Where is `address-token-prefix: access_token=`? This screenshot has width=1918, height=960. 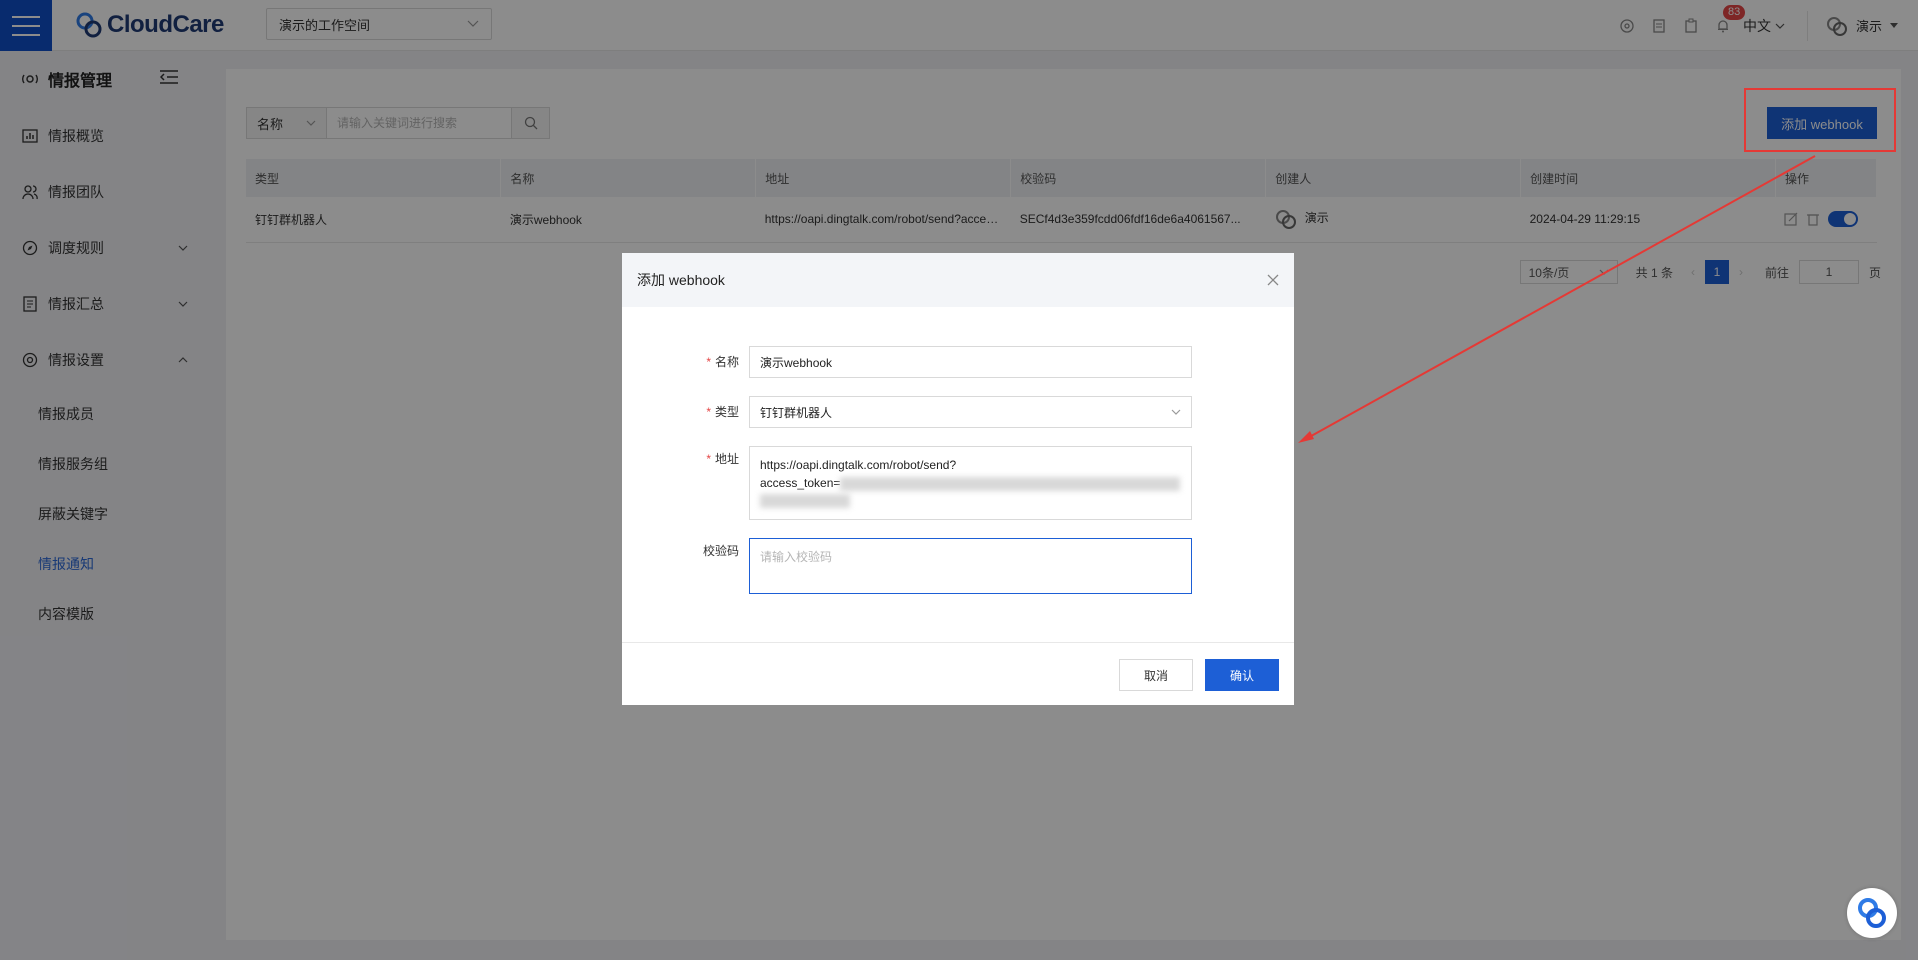 address-token-prefix: access_token= is located at coordinates (800, 483).